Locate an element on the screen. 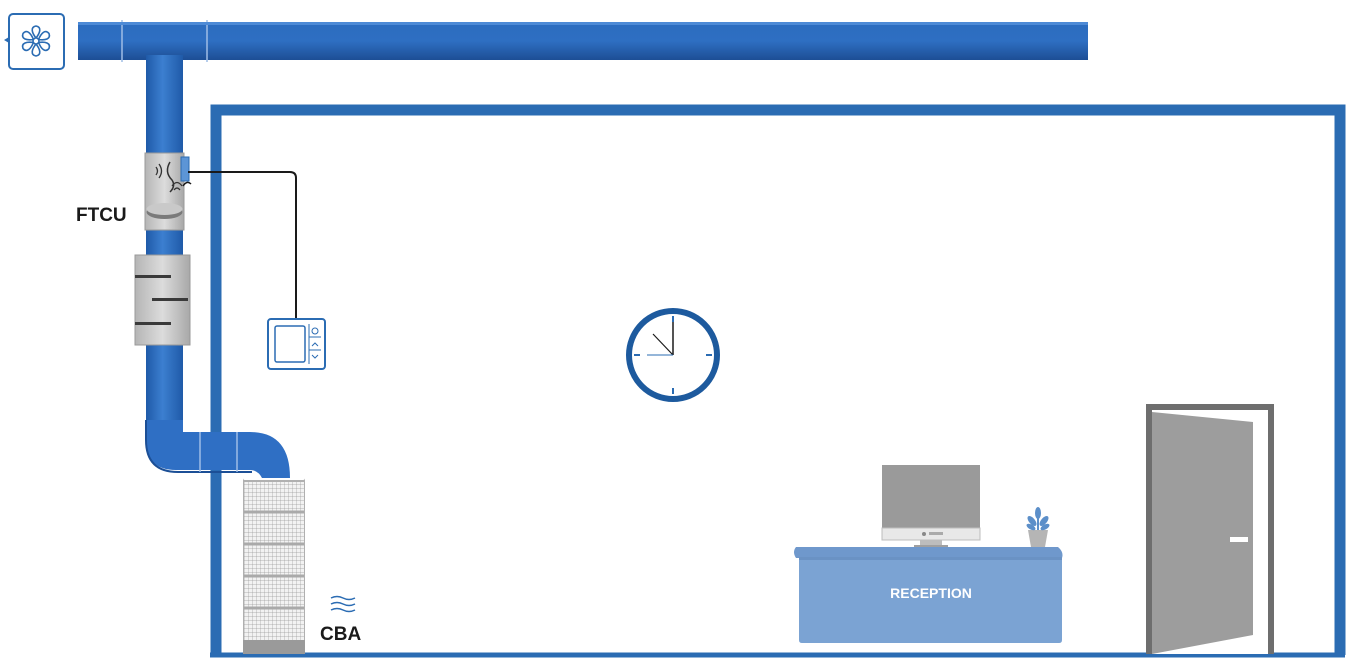 The width and height of the screenshot is (1349, 659). silencer-box is located at coordinates (162, 300).